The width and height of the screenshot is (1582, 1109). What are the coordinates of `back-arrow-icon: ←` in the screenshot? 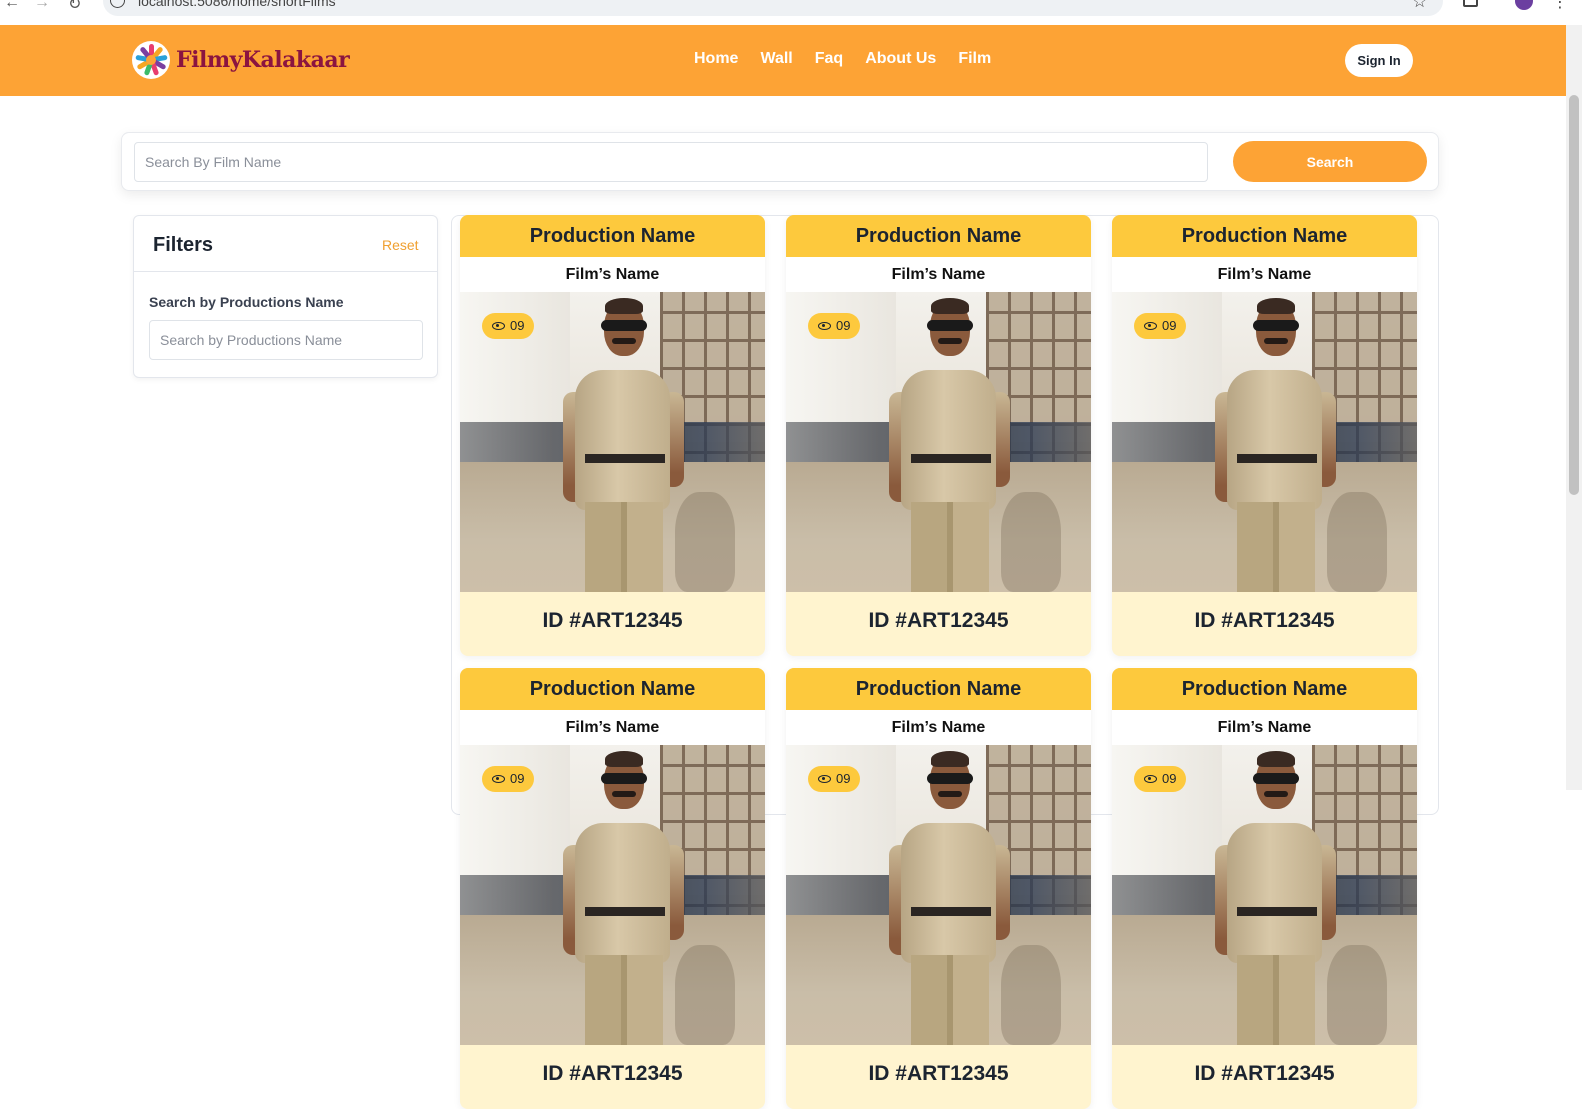 It's located at (12, 6).